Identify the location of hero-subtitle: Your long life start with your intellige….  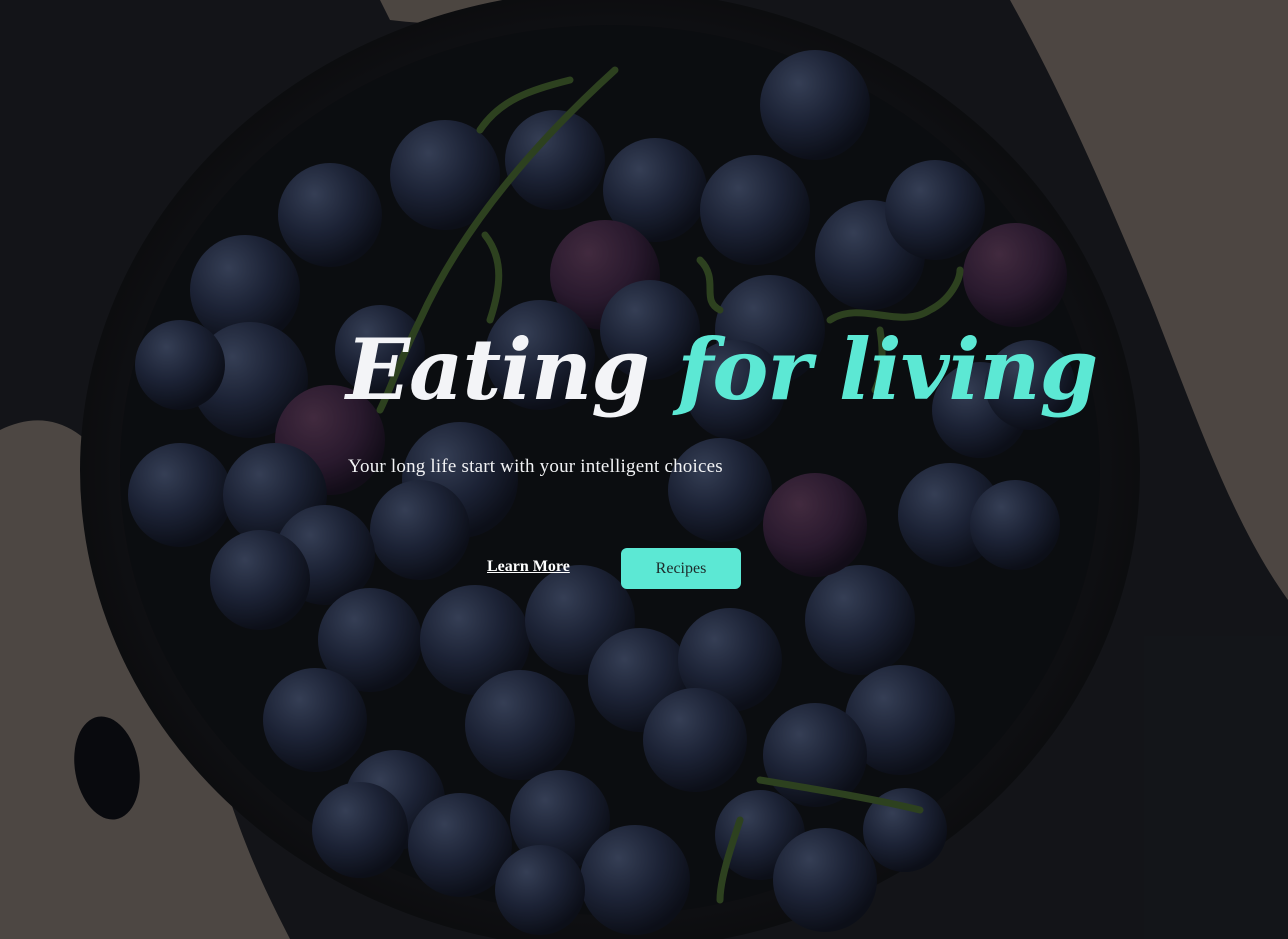
(535, 466).